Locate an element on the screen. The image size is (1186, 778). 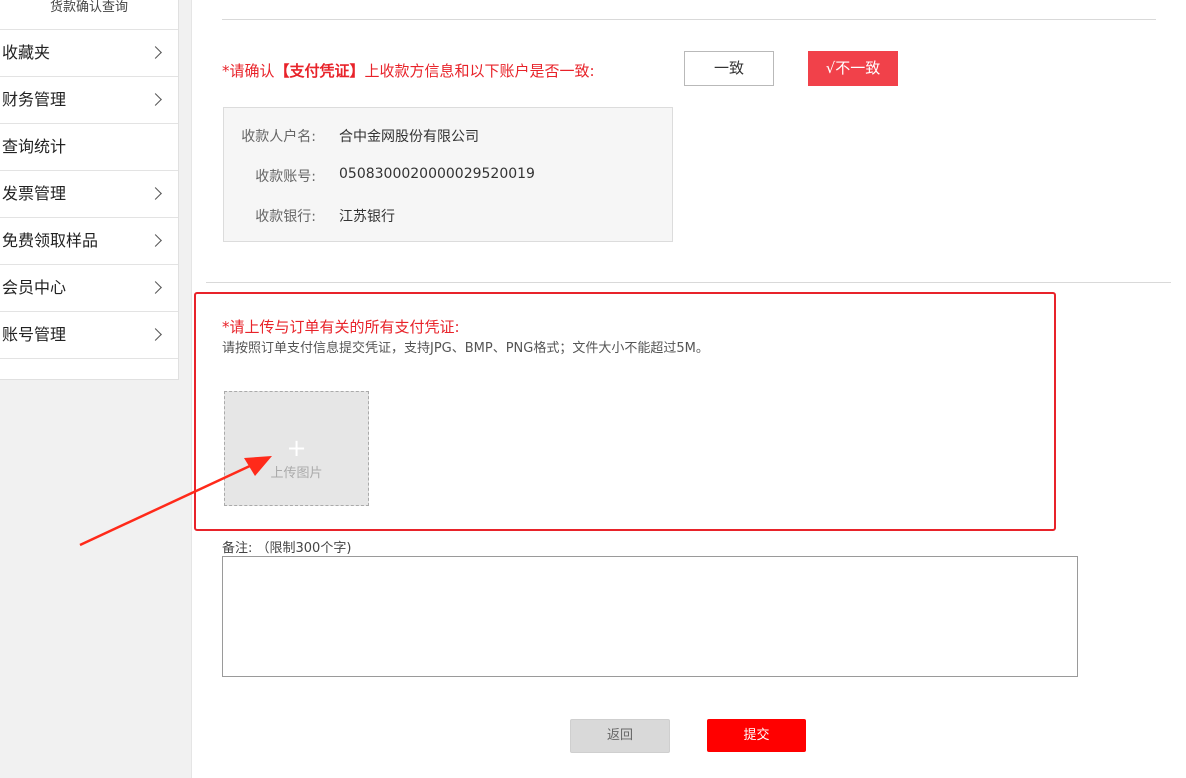
sidebar-item-label: 会员中心 is located at coordinates (34, 287).